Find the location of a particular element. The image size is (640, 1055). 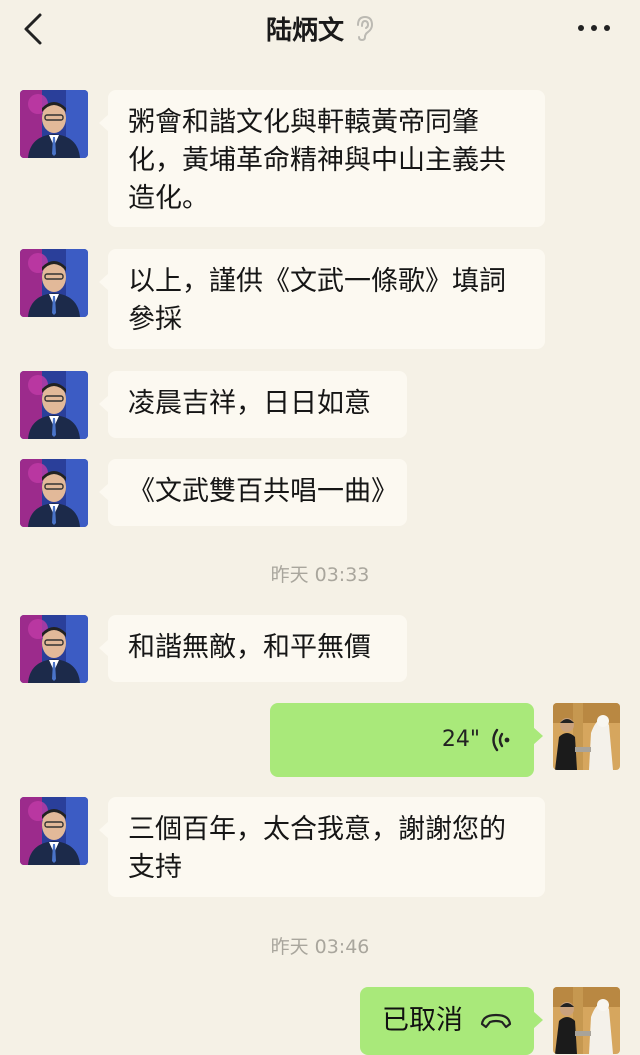

ear-icon is located at coordinates (365, 28).